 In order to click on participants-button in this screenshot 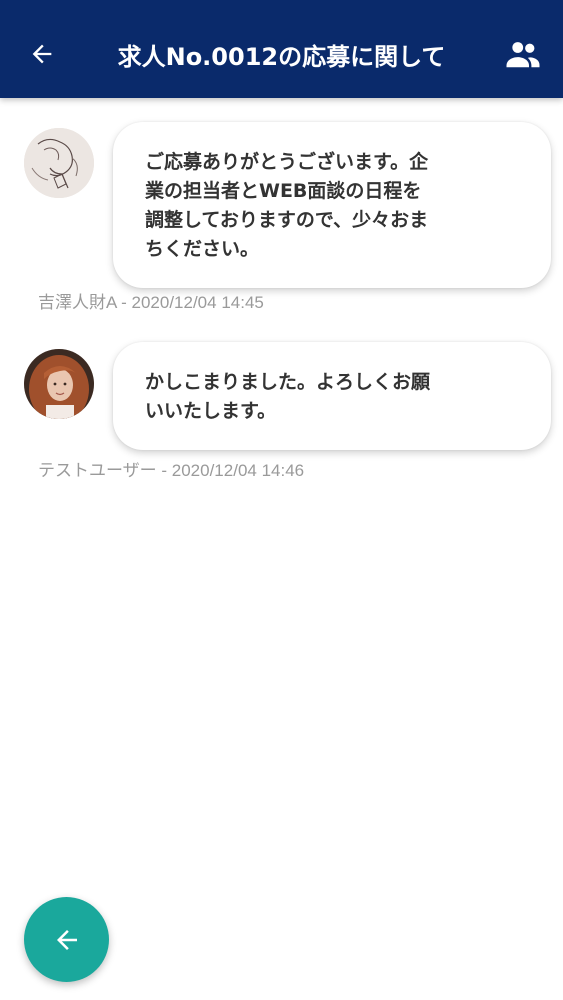, I will do `click(523, 55)`.